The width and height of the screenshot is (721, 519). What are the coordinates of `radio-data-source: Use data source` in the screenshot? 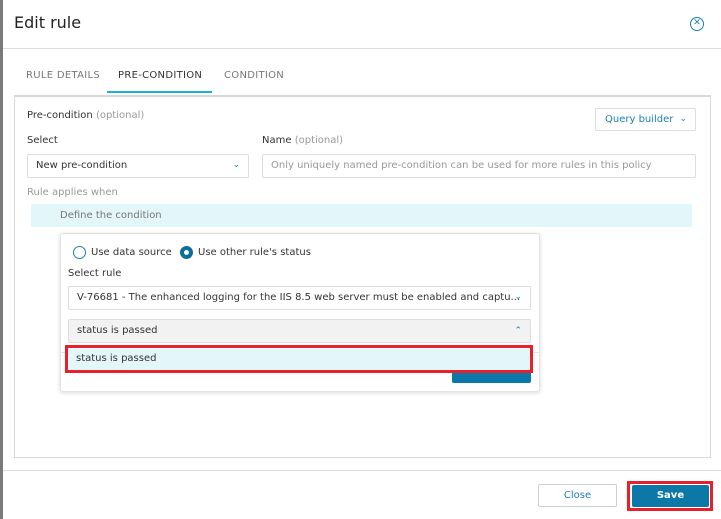 It's located at (122, 252).